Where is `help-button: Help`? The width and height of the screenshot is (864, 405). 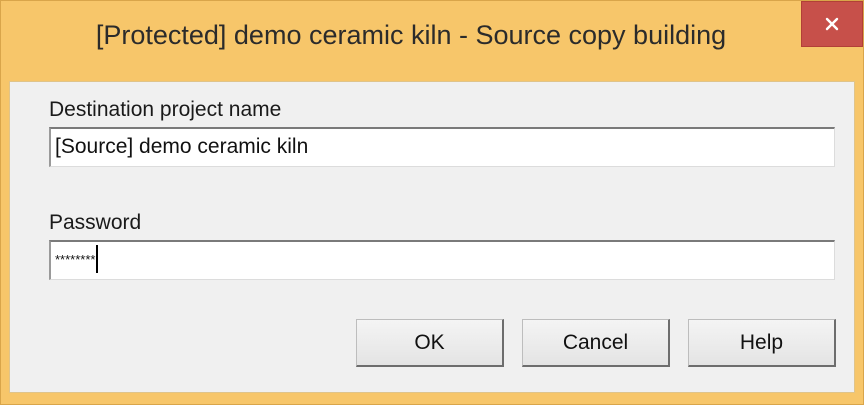 help-button: Help is located at coordinates (762, 343).